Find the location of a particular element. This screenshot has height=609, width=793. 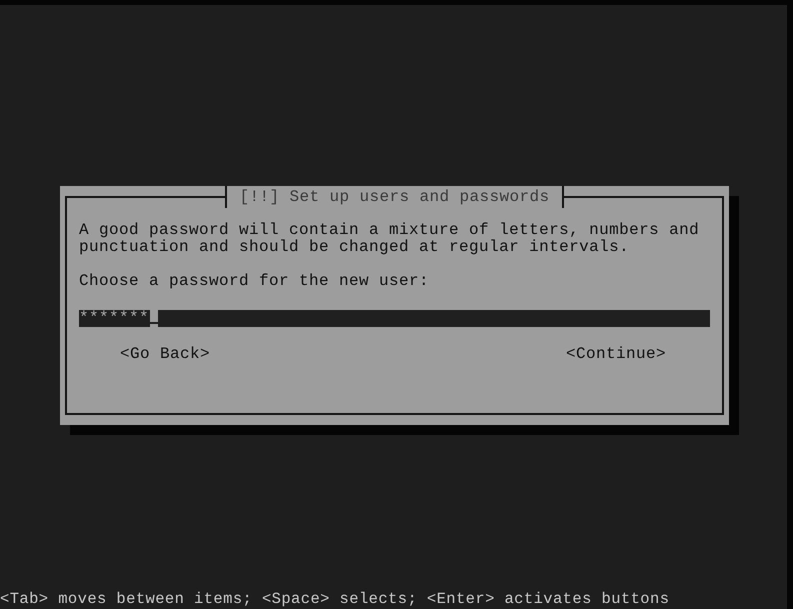

back-button: <Go Back> is located at coordinates (165, 354).